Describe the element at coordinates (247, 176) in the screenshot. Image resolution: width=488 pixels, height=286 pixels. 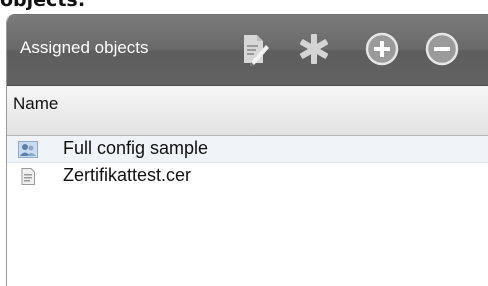
I see `list-item: Zertifikattest.cer` at that location.